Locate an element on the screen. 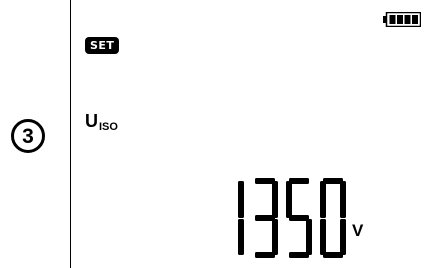 This screenshot has height=268, width=430. measurement-value-display is located at coordinates (281, 219).